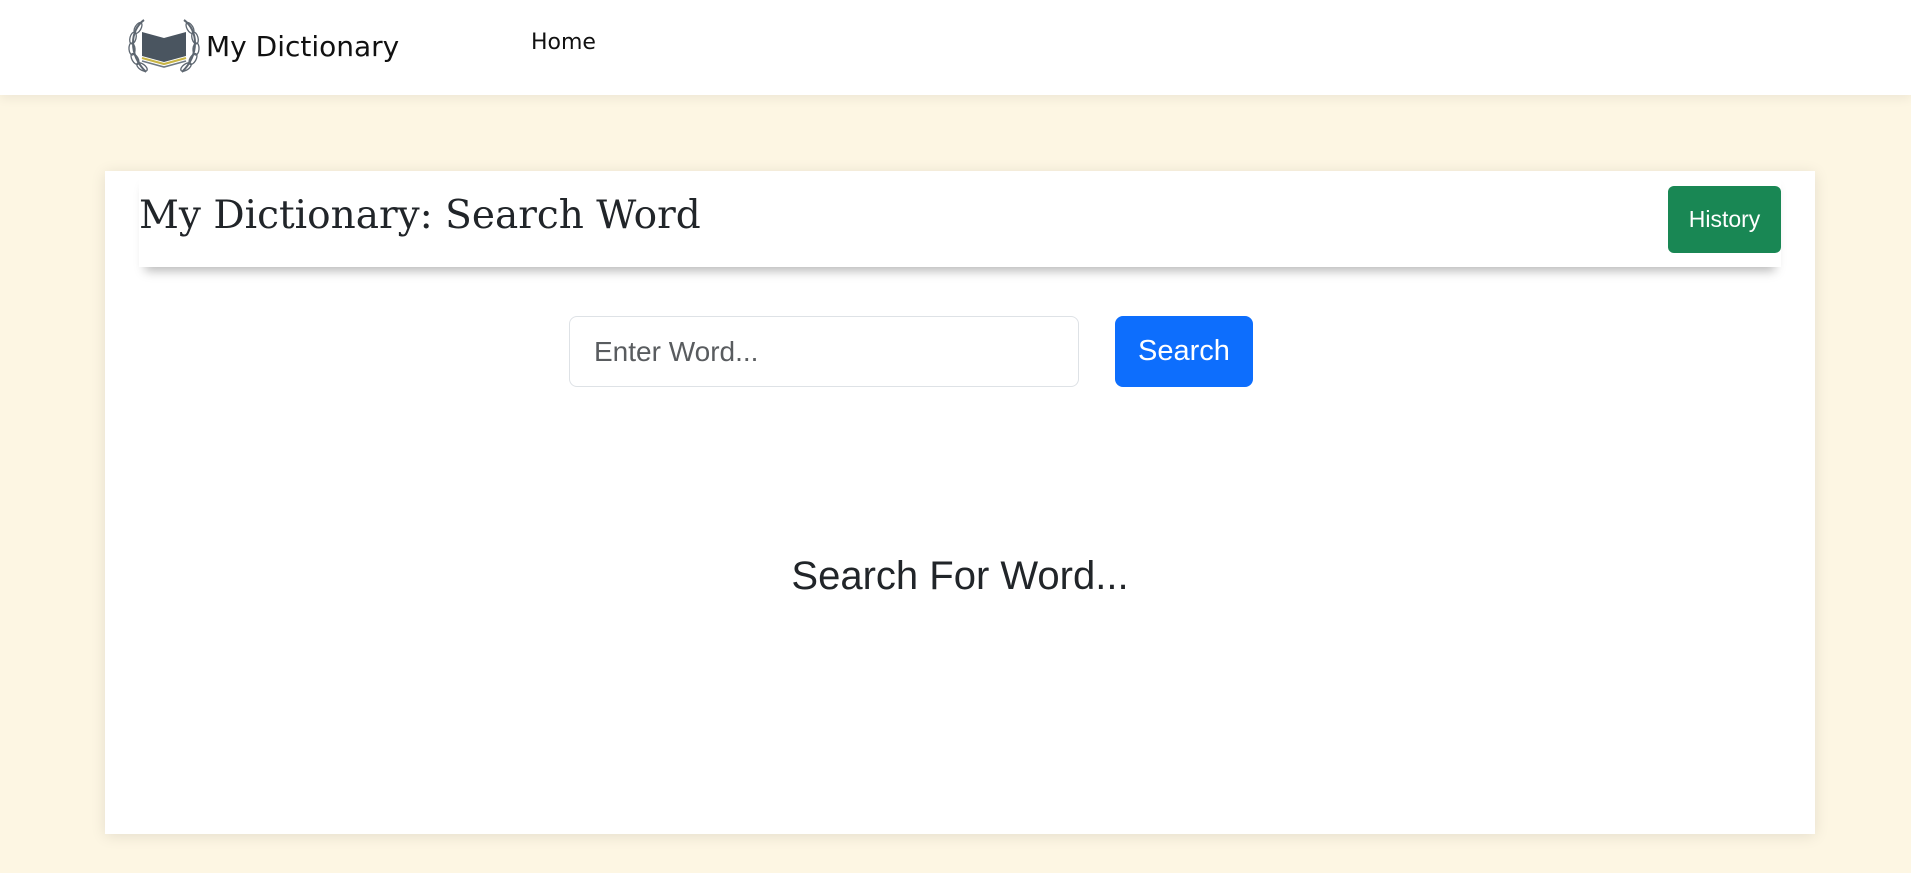 The width and height of the screenshot is (1911, 873). What do you see at coordinates (420, 215) in the screenshot?
I see `page-title: My Dictionary: Search Word` at bounding box center [420, 215].